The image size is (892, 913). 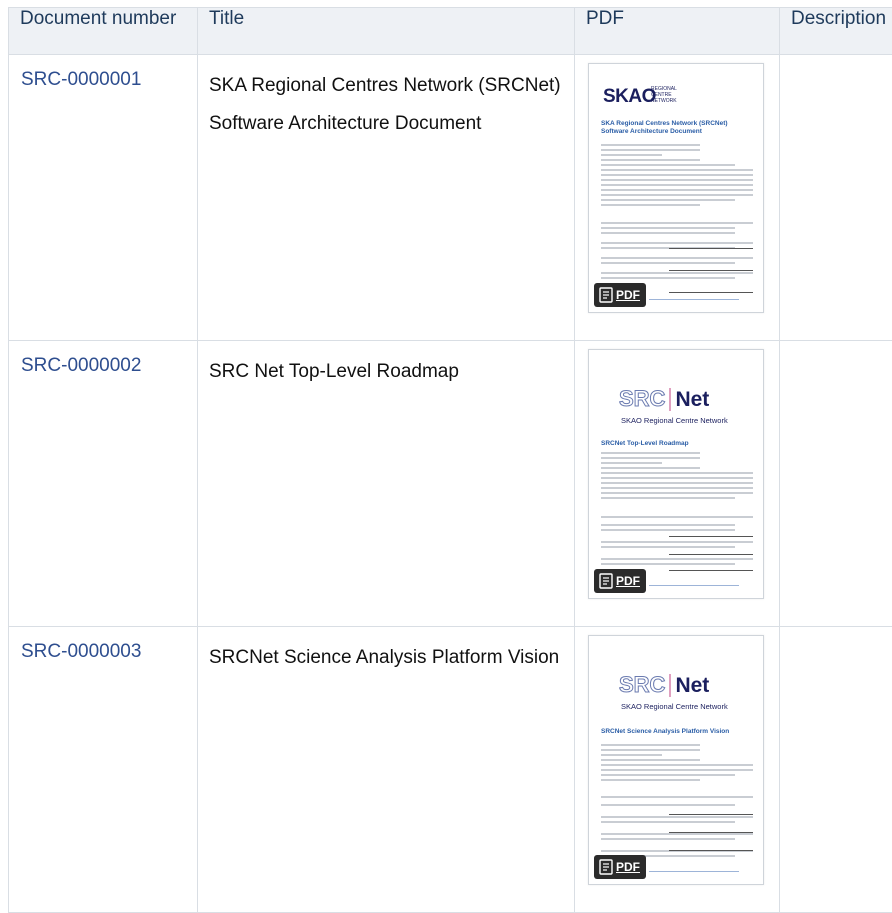 What do you see at coordinates (386, 484) in the screenshot?
I see `document-title: SRC Net Top-Level Roadmap` at bounding box center [386, 484].